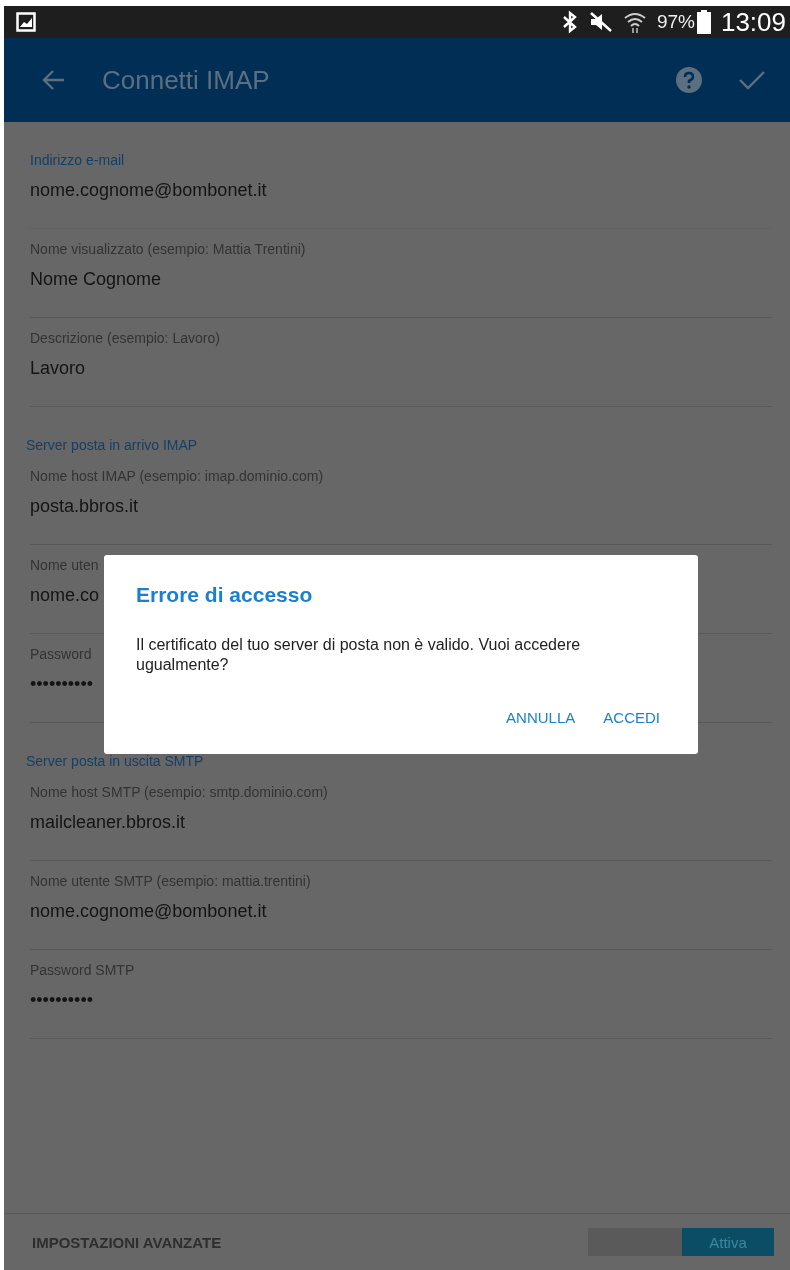 Image resolution: width=790 pixels, height=1270 pixels. What do you see at coordinates (77, 160) in the screenshot?
I see `field-label: Indirizzo e-mail` at bounding box center [77, 160].